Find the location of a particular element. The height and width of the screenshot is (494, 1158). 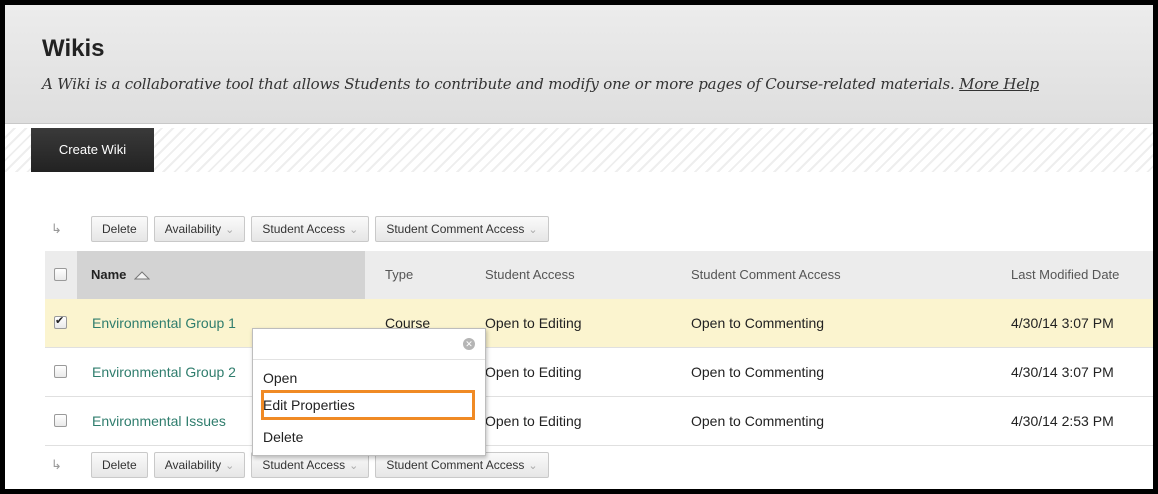

wiki-modified-date: 4/30/14 2:53 PM is located at coordinates (1062, 421).